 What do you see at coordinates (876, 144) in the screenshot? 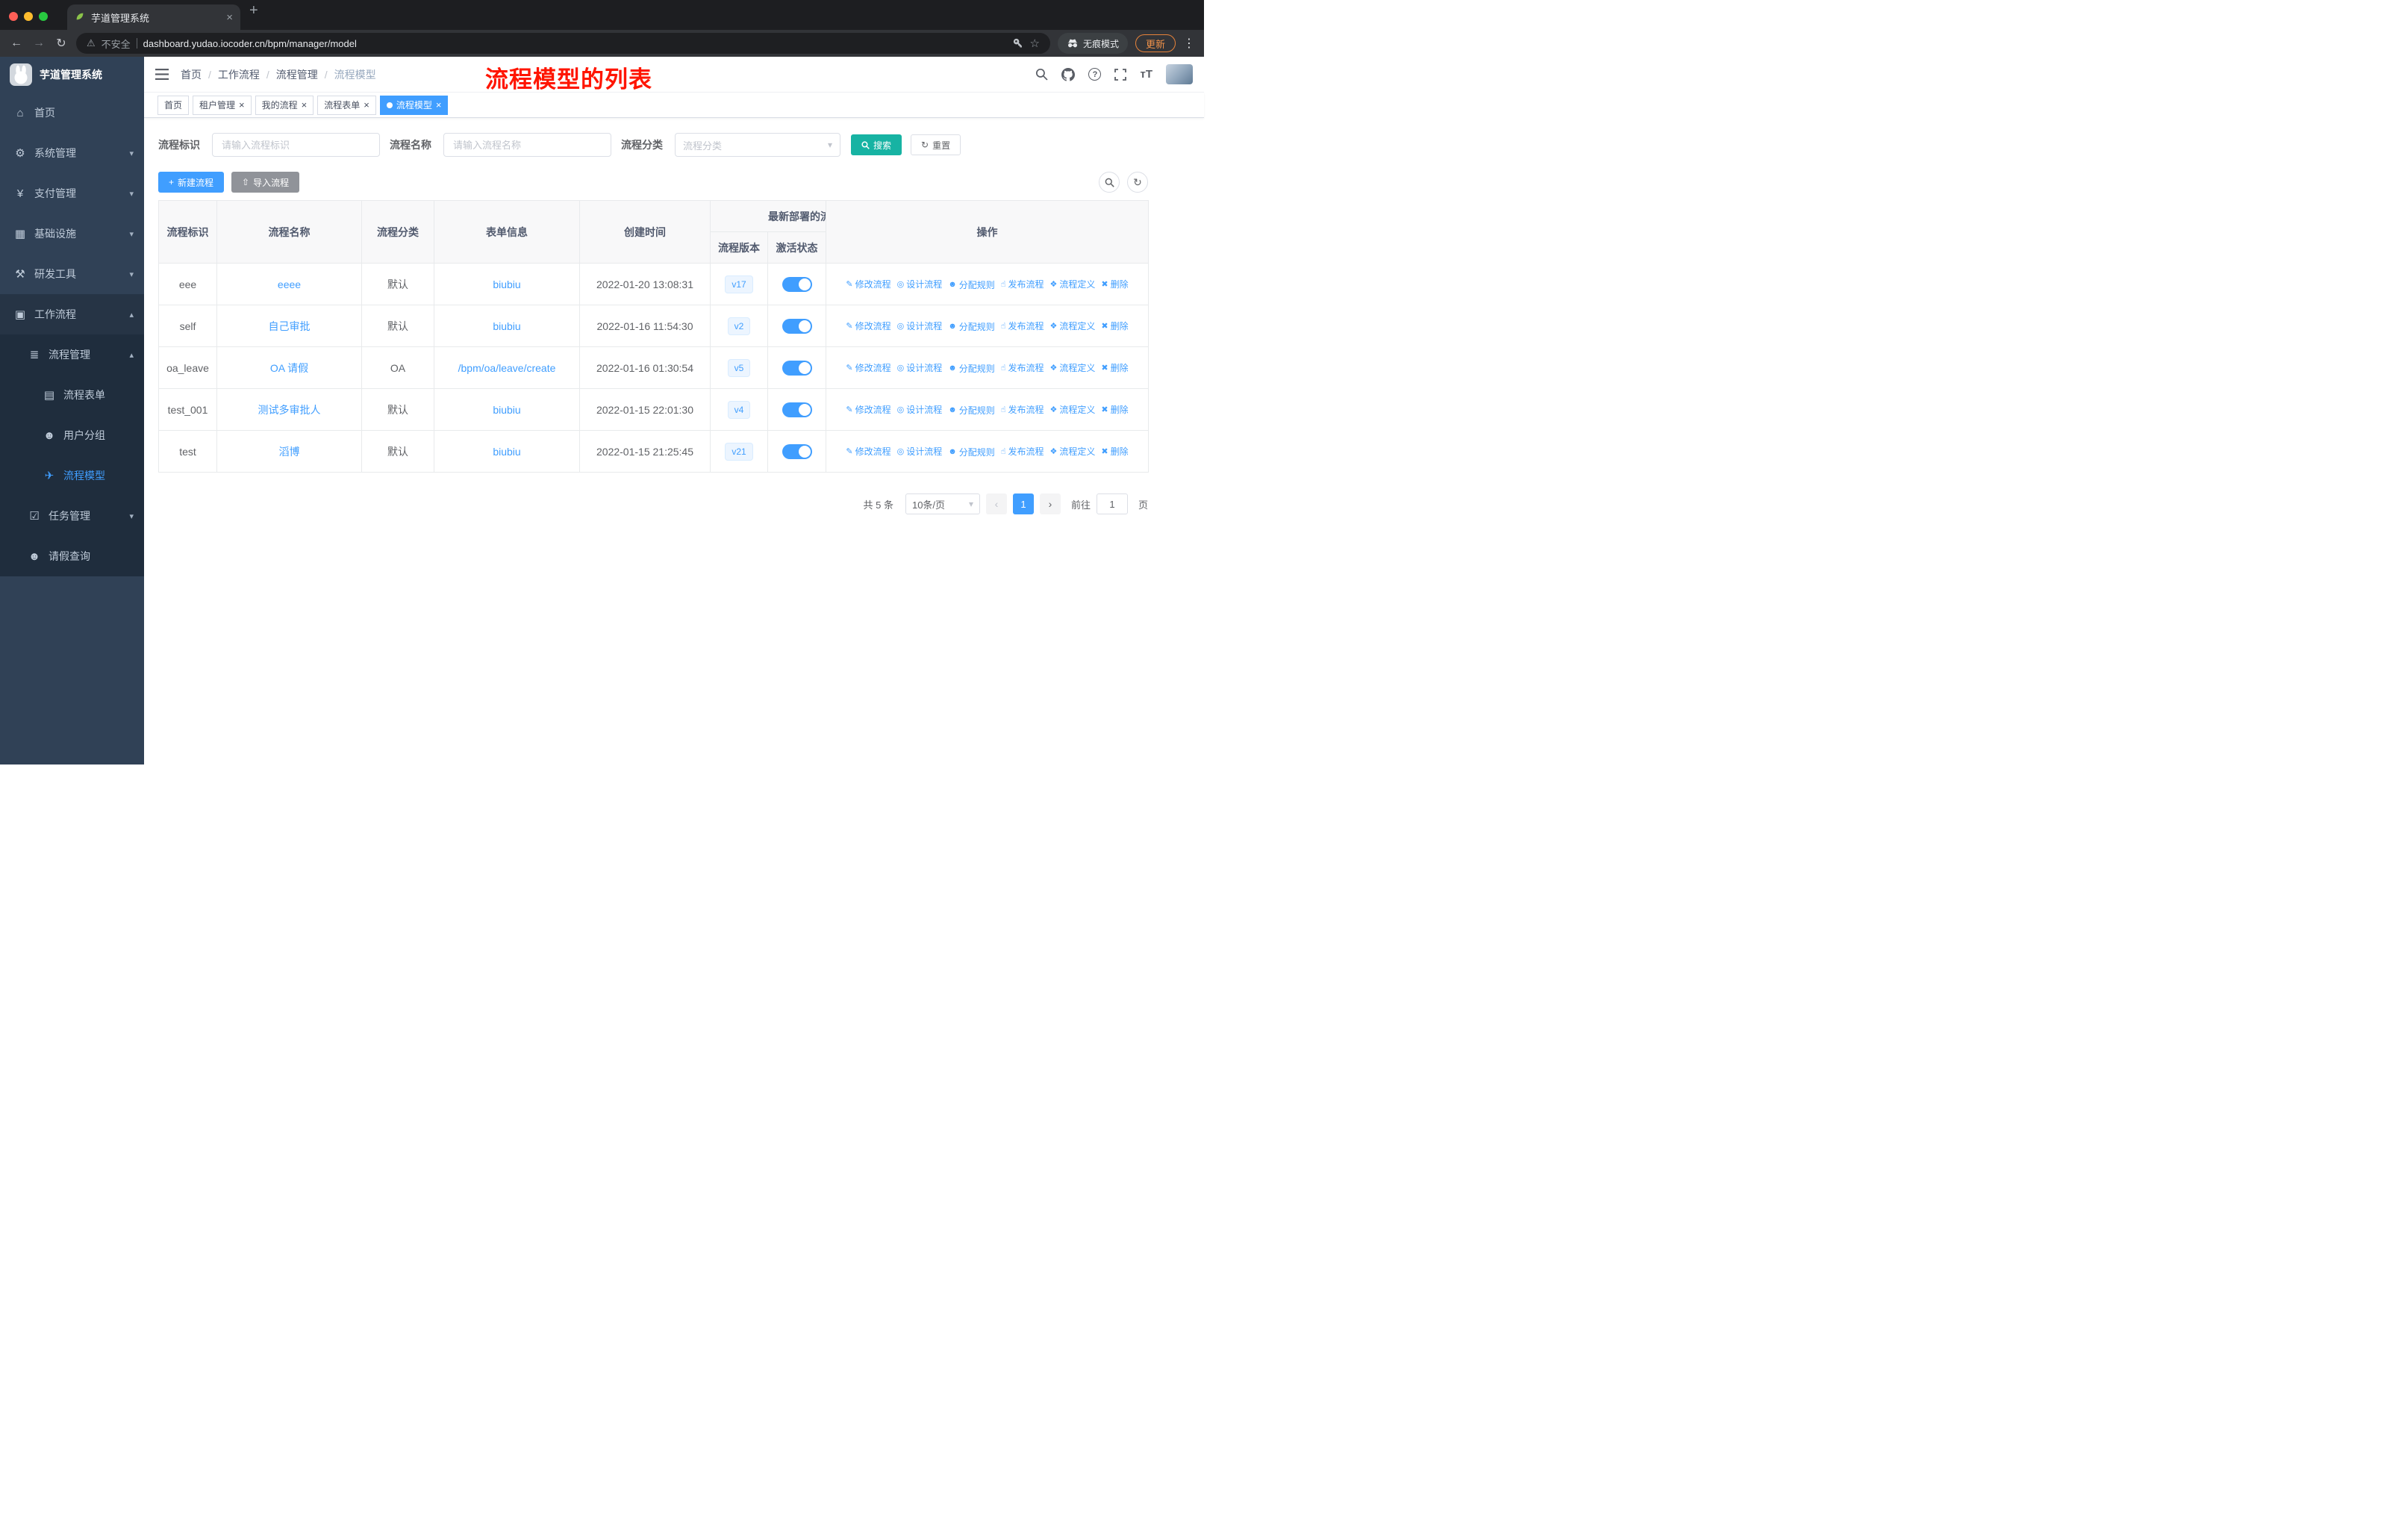
I see `search-button: 搜索` at bounding box center [876, 144].